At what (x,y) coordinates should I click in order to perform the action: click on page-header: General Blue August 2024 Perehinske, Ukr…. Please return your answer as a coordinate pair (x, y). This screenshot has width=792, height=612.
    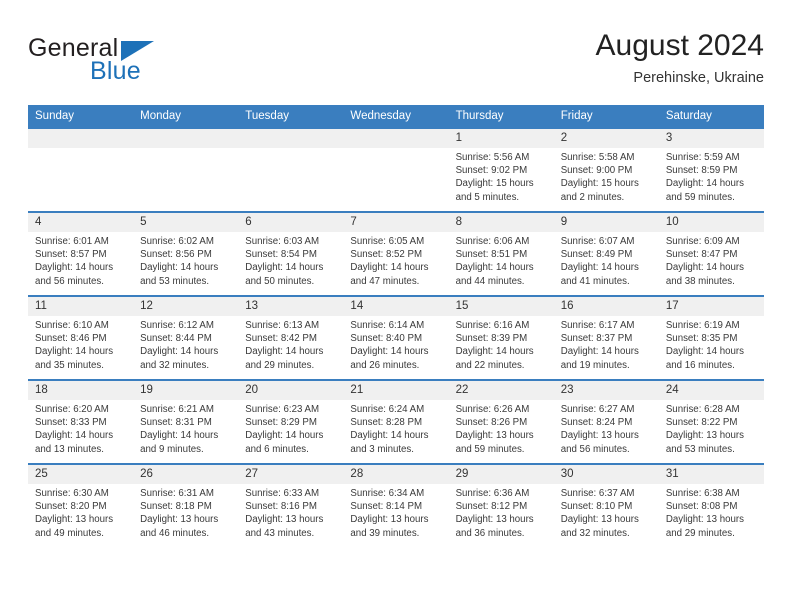
    Looking at the image, I should click on (396, 63).